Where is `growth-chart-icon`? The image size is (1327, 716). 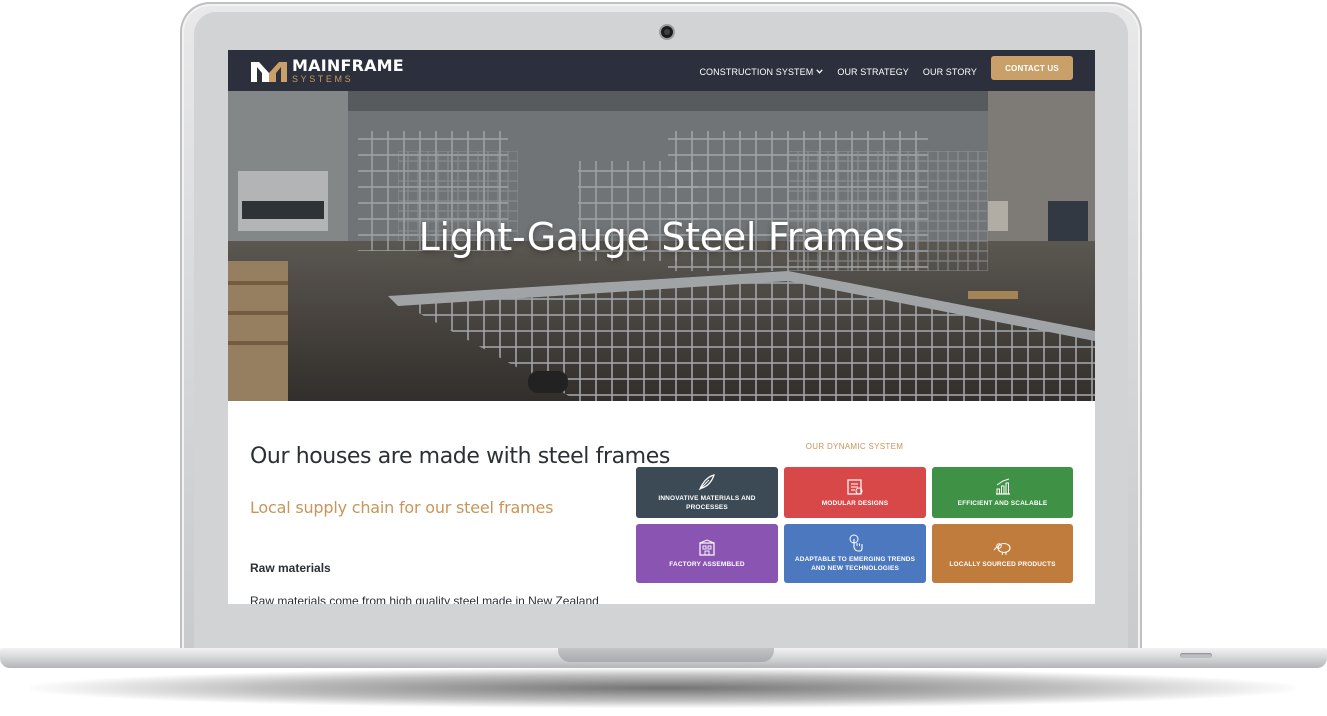 growth-chart-icon is located at coordinates (1002, 486).